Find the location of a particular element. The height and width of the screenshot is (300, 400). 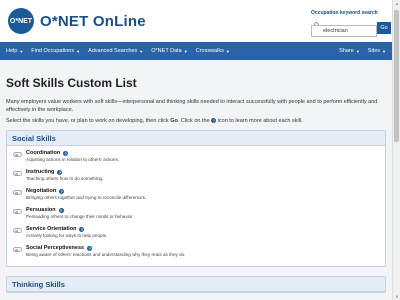

search-box is located at coordinates (344, 28).